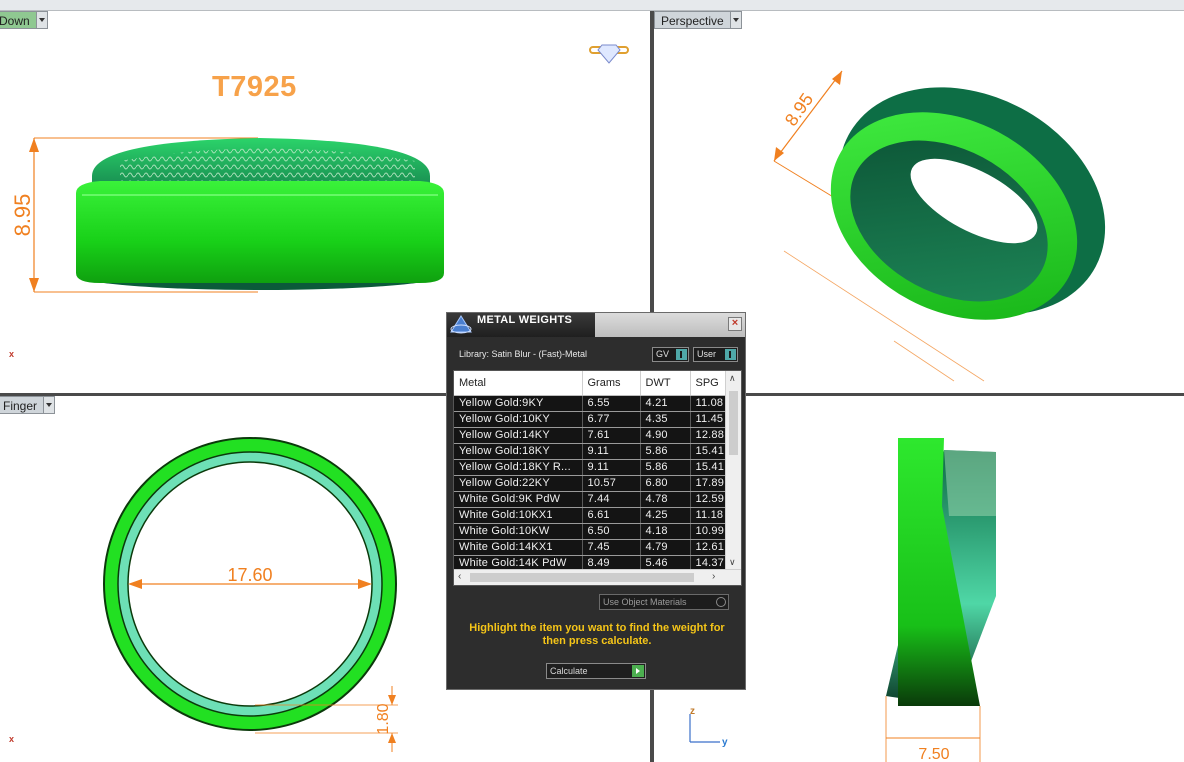  What do you see at coordinates (665, 531) in the screenshot?
I see `dwt-cell: 4.18` at bounding box center [665, 531].